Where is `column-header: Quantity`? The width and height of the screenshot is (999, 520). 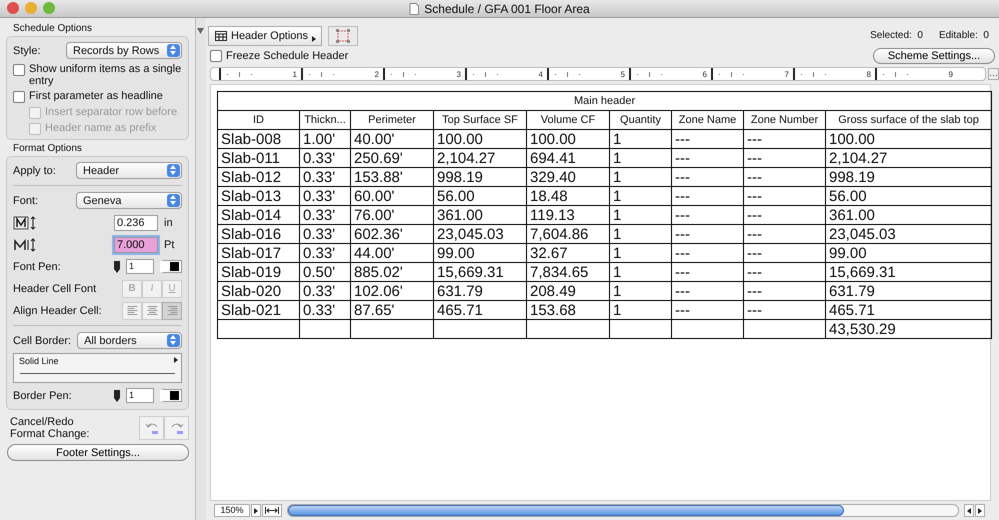
column-header: Quantity is located at coordinates (641, 120).